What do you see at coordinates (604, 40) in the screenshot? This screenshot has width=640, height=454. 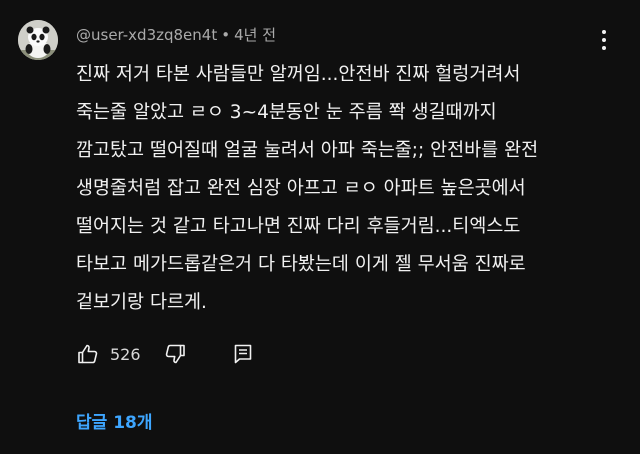 I see `more-vertical-icon` at bounding box center [604, 40].